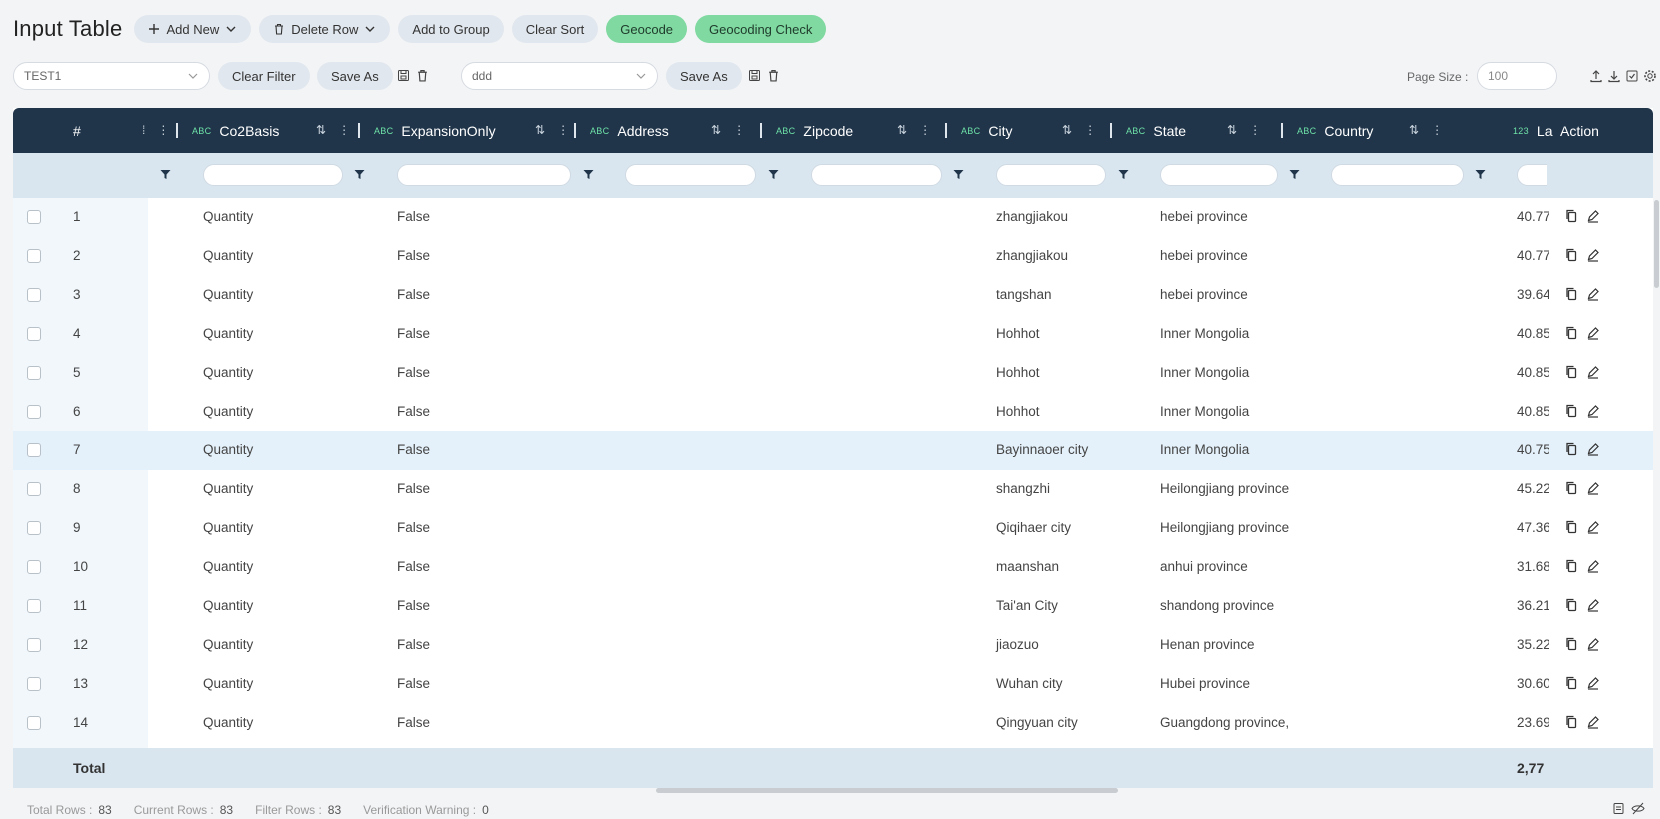 The height and width of the screenshot is (819, 1660). I want to click on latitude-filter-input, so click(1532, 175).